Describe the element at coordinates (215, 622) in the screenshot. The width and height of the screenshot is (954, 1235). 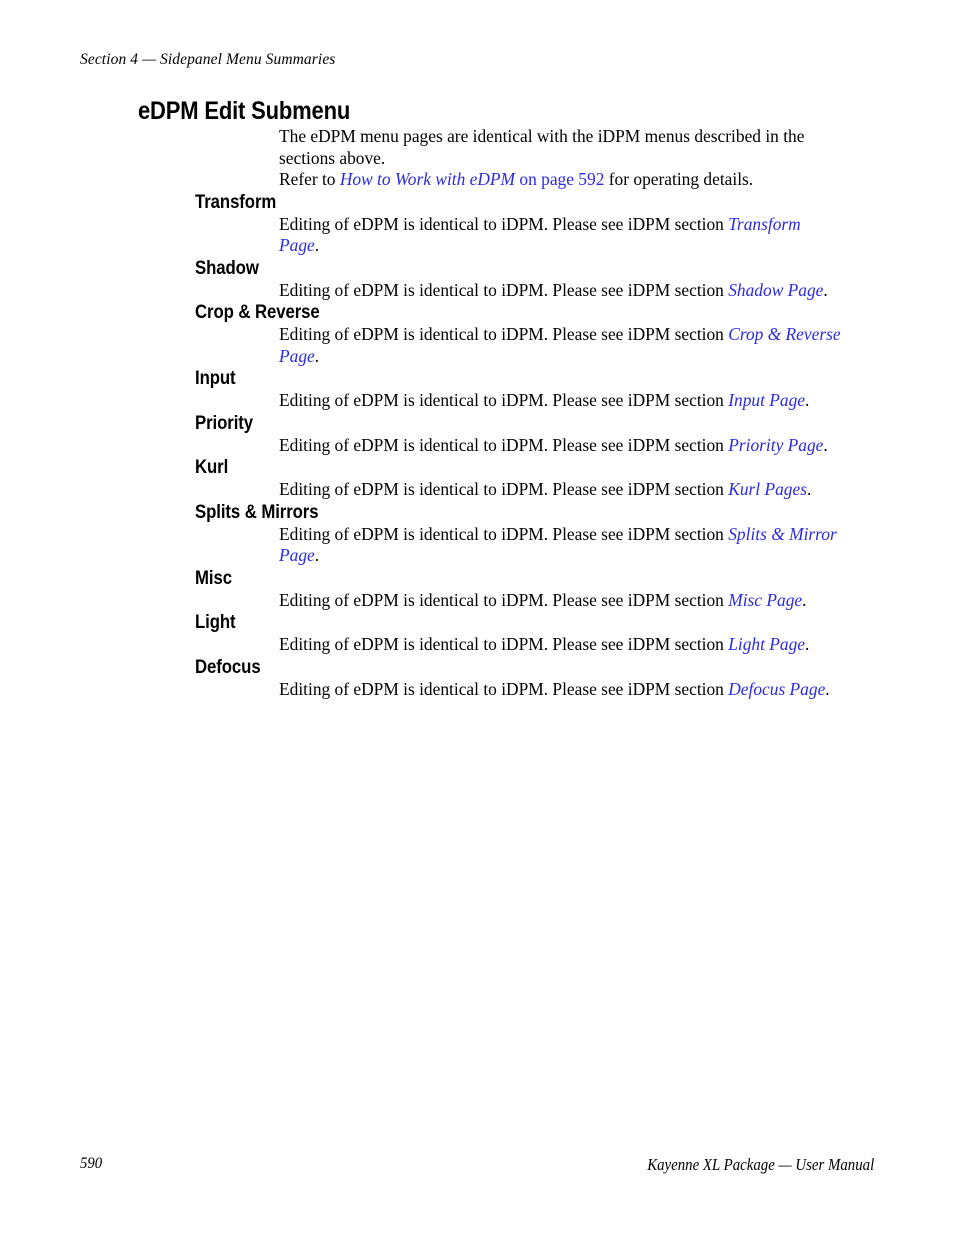
I see `section-heading-light: Light` at that location.